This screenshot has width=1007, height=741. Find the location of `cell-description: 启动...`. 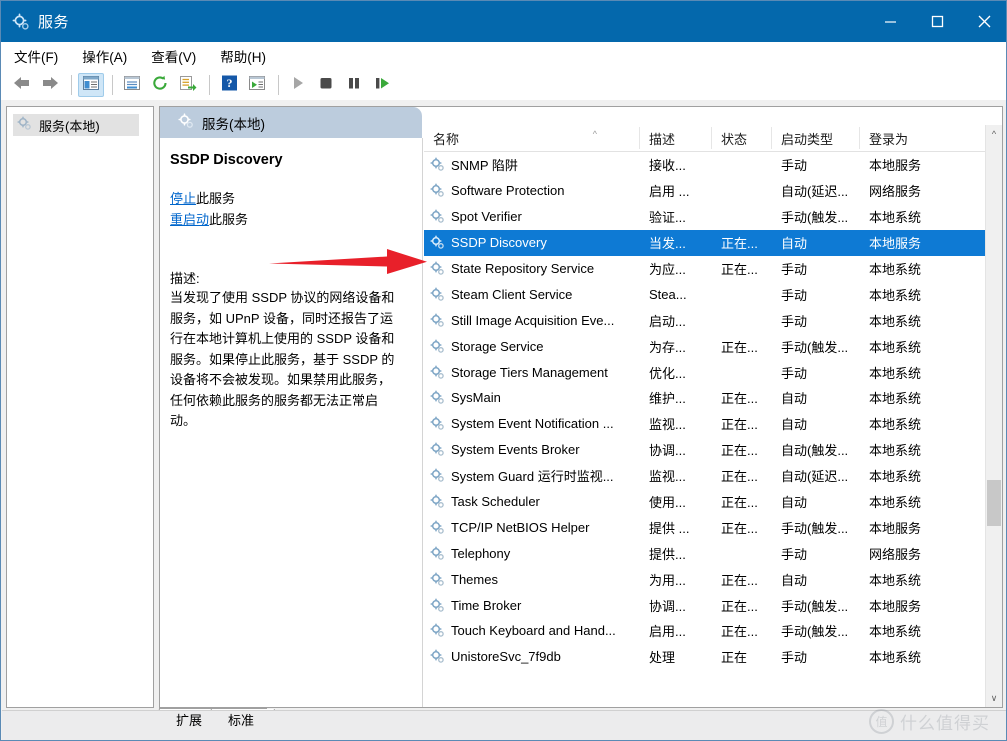

cell-description: 启动... is located at coordinates (667, 321).